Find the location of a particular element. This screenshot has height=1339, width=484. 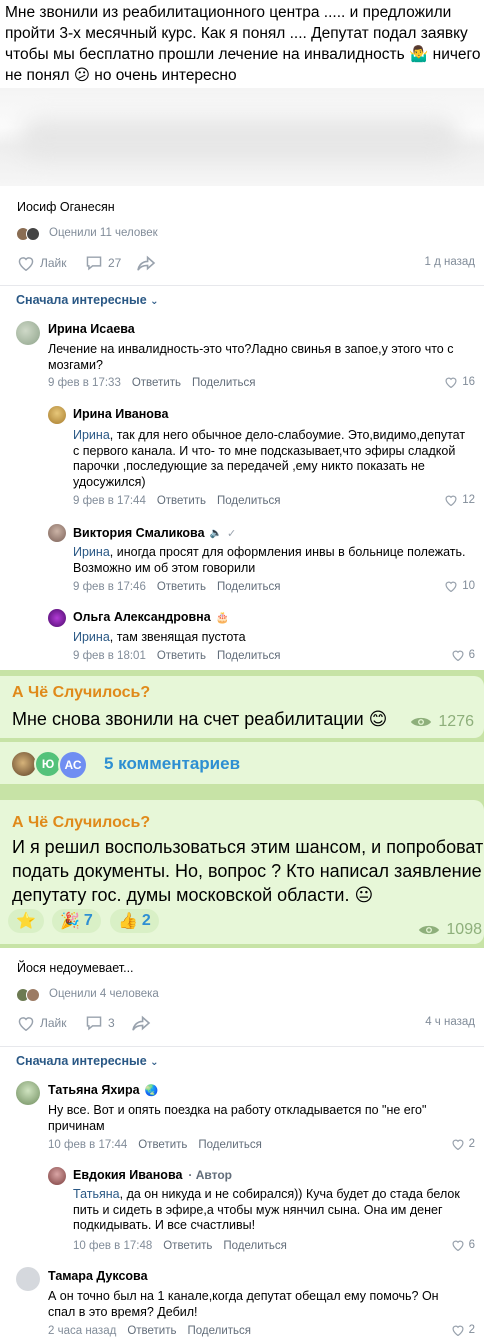

rated-count: Оценили 11 человек is located at coordinates (103, 233).